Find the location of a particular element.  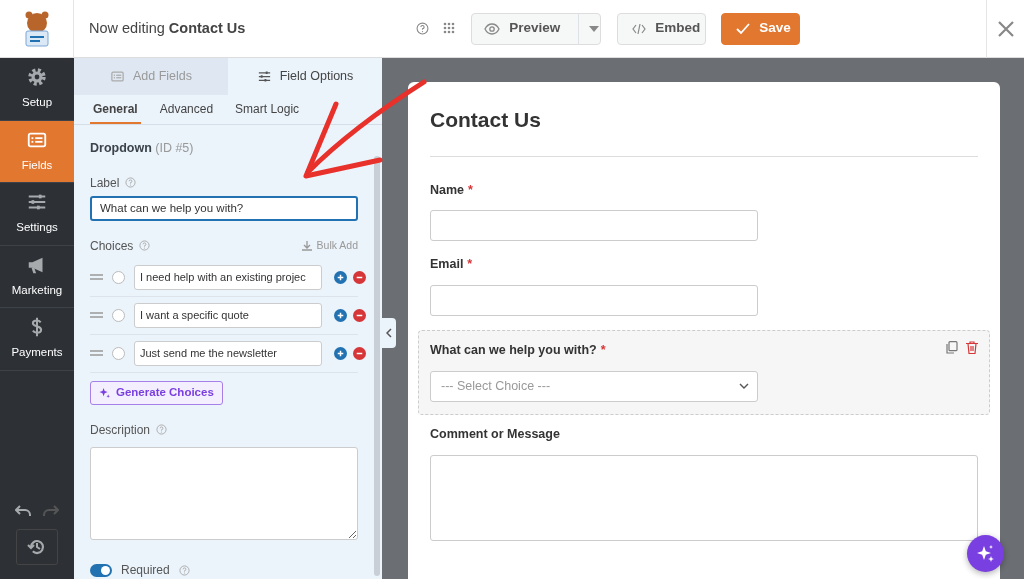

description-caption: Description is located at coordinates (120, 430).